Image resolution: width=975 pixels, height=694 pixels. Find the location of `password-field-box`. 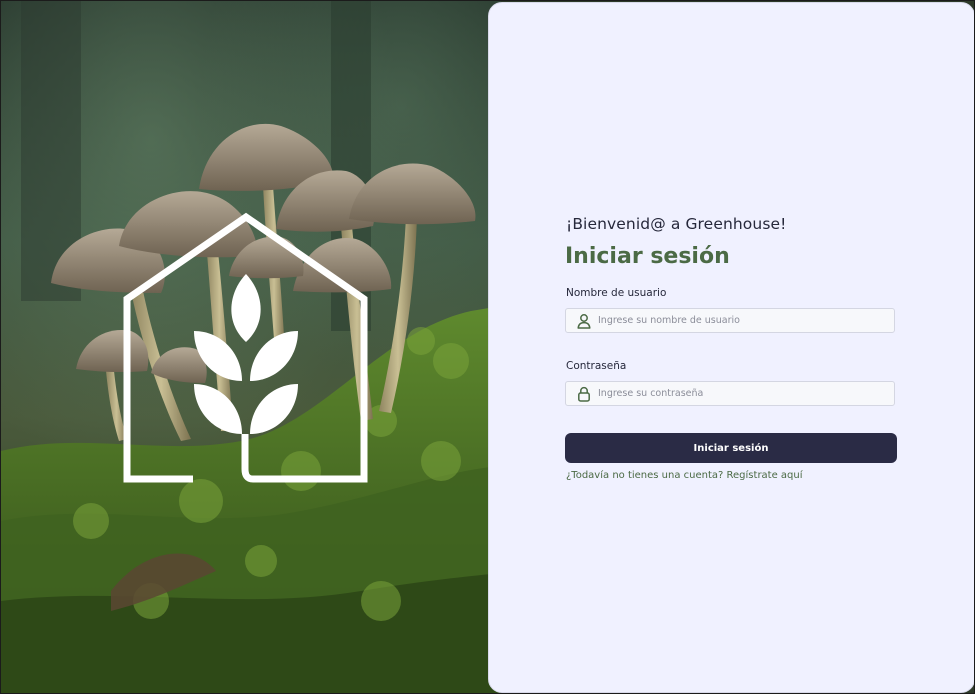

password-field-box is located at coordinates (730, 393).